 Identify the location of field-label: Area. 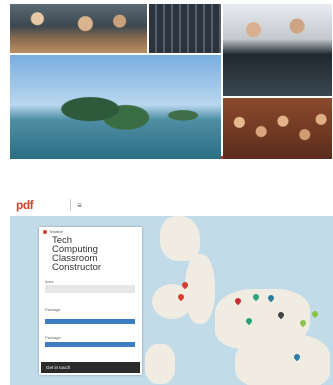
(49, 281).